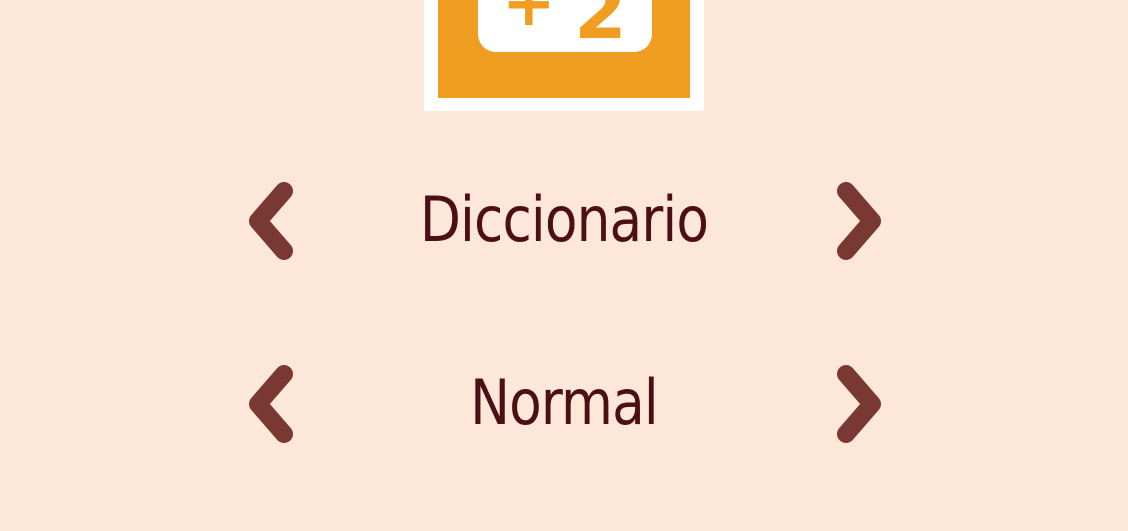  I want to click on logo-card: + 2, so click(565, 26).